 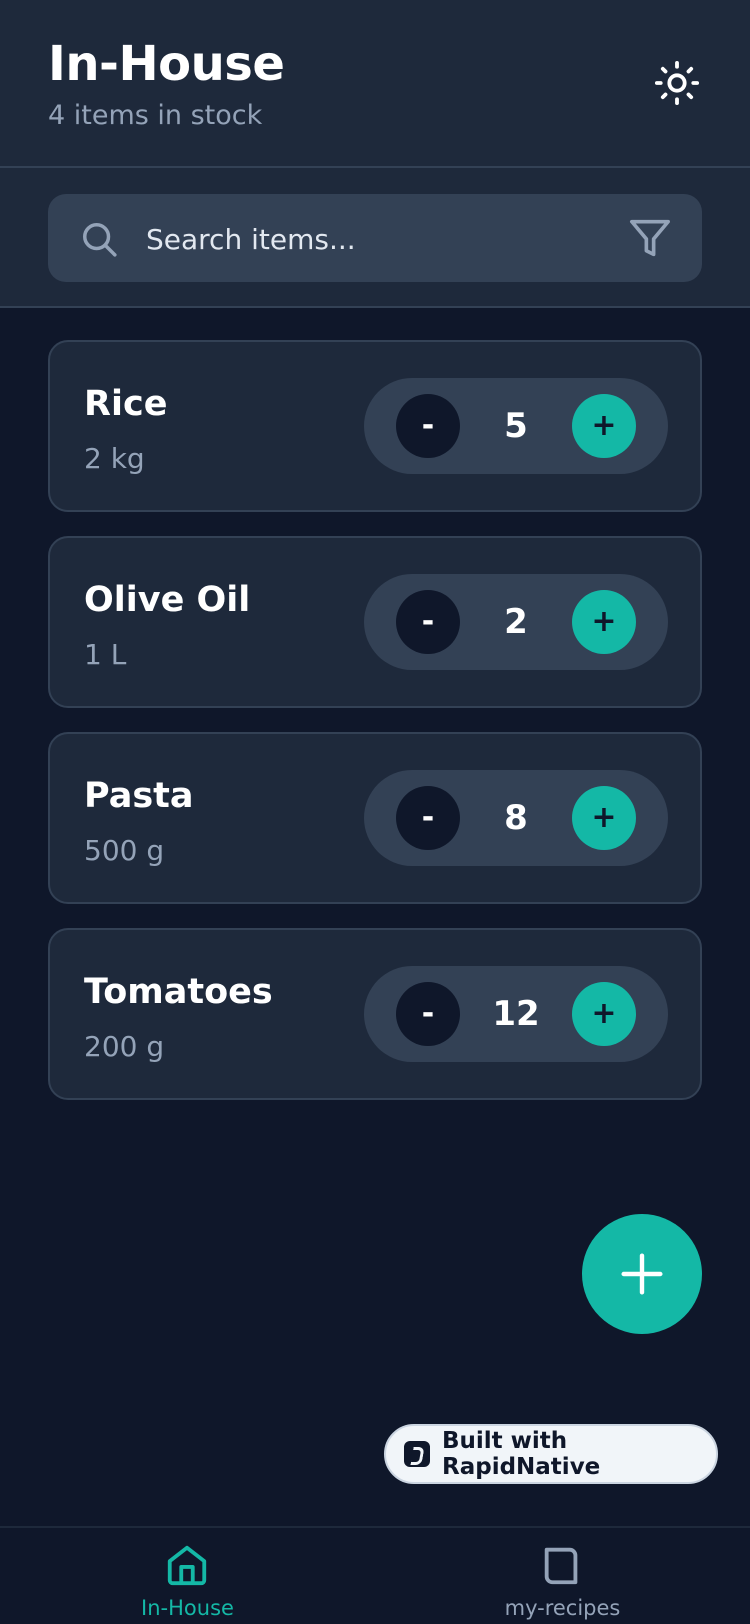 I want to click on add-item-button, so click(x=642, y=1274).